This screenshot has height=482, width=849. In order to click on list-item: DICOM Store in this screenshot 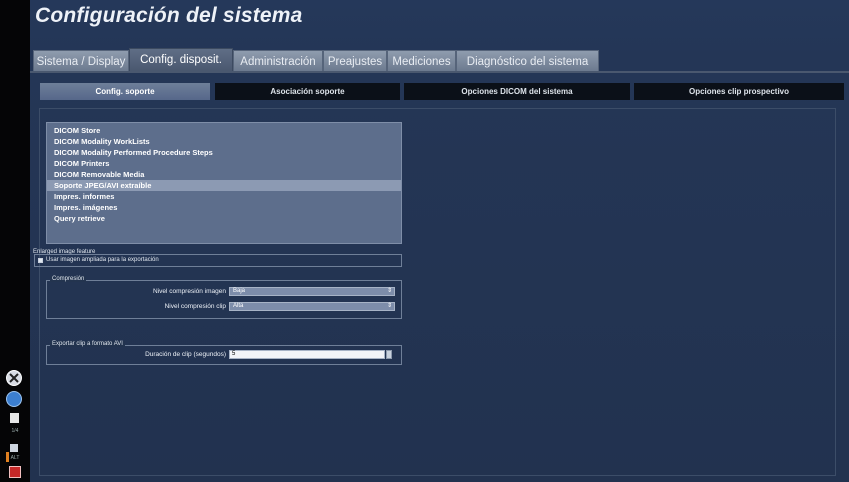, I will do `click(224, 130)`.